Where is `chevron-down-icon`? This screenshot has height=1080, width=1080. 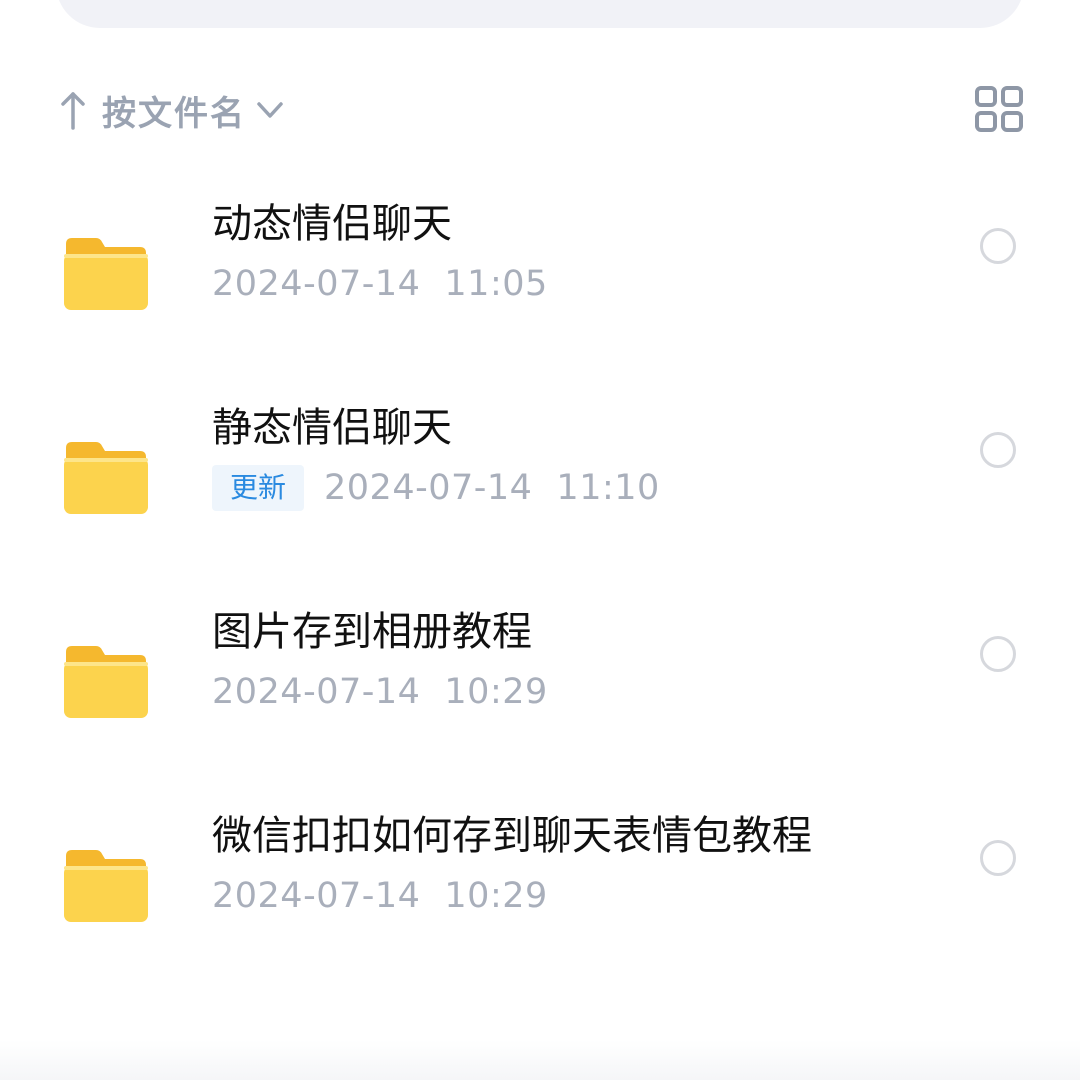 chevron-down-icon is located at coordinates (270, 110).